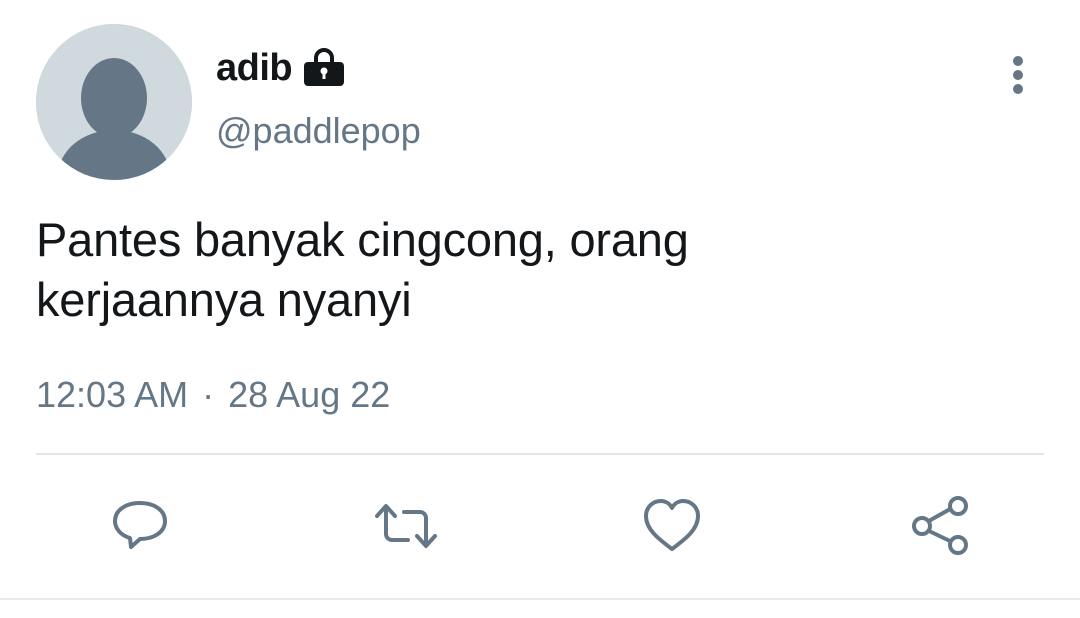 The image size is (1080, 618). I want to click on more-options-button, so click(1018, 77).